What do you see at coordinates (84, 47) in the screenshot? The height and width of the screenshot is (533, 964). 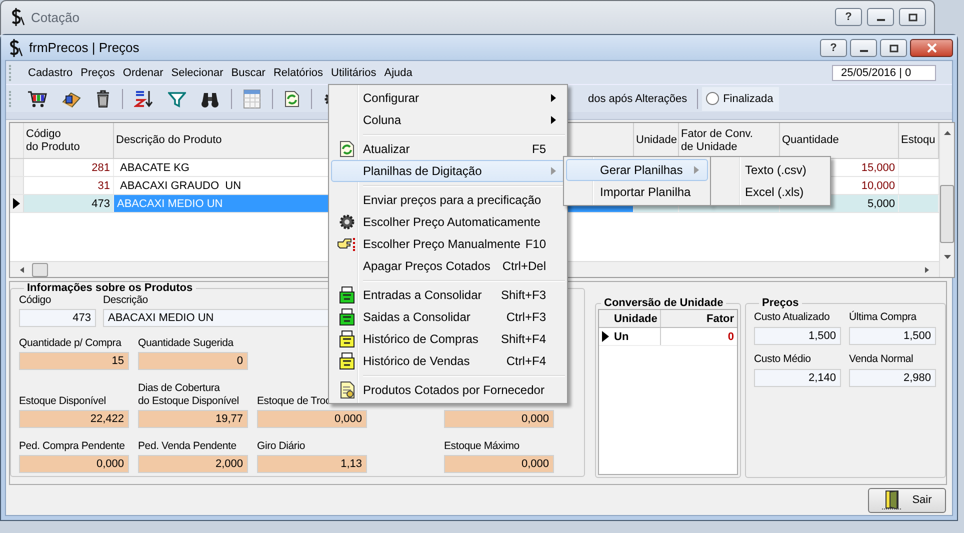 I see `window-title: frmPrecos | Preços` at bounding box center [84, 47].